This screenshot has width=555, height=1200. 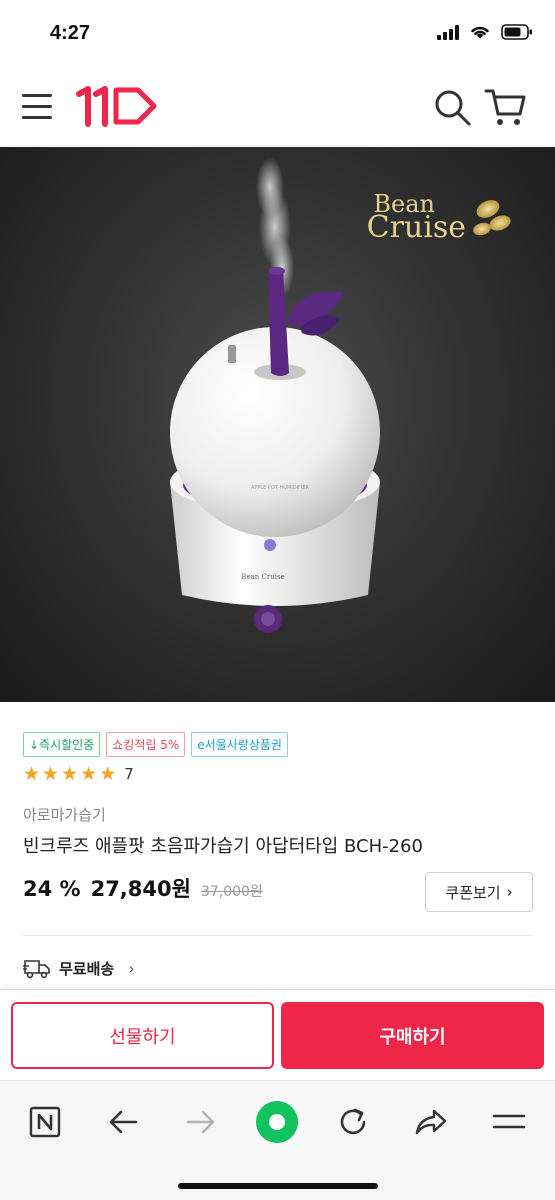 I want to click on shipping-label: 무료배송, so click(x=87, y=968).